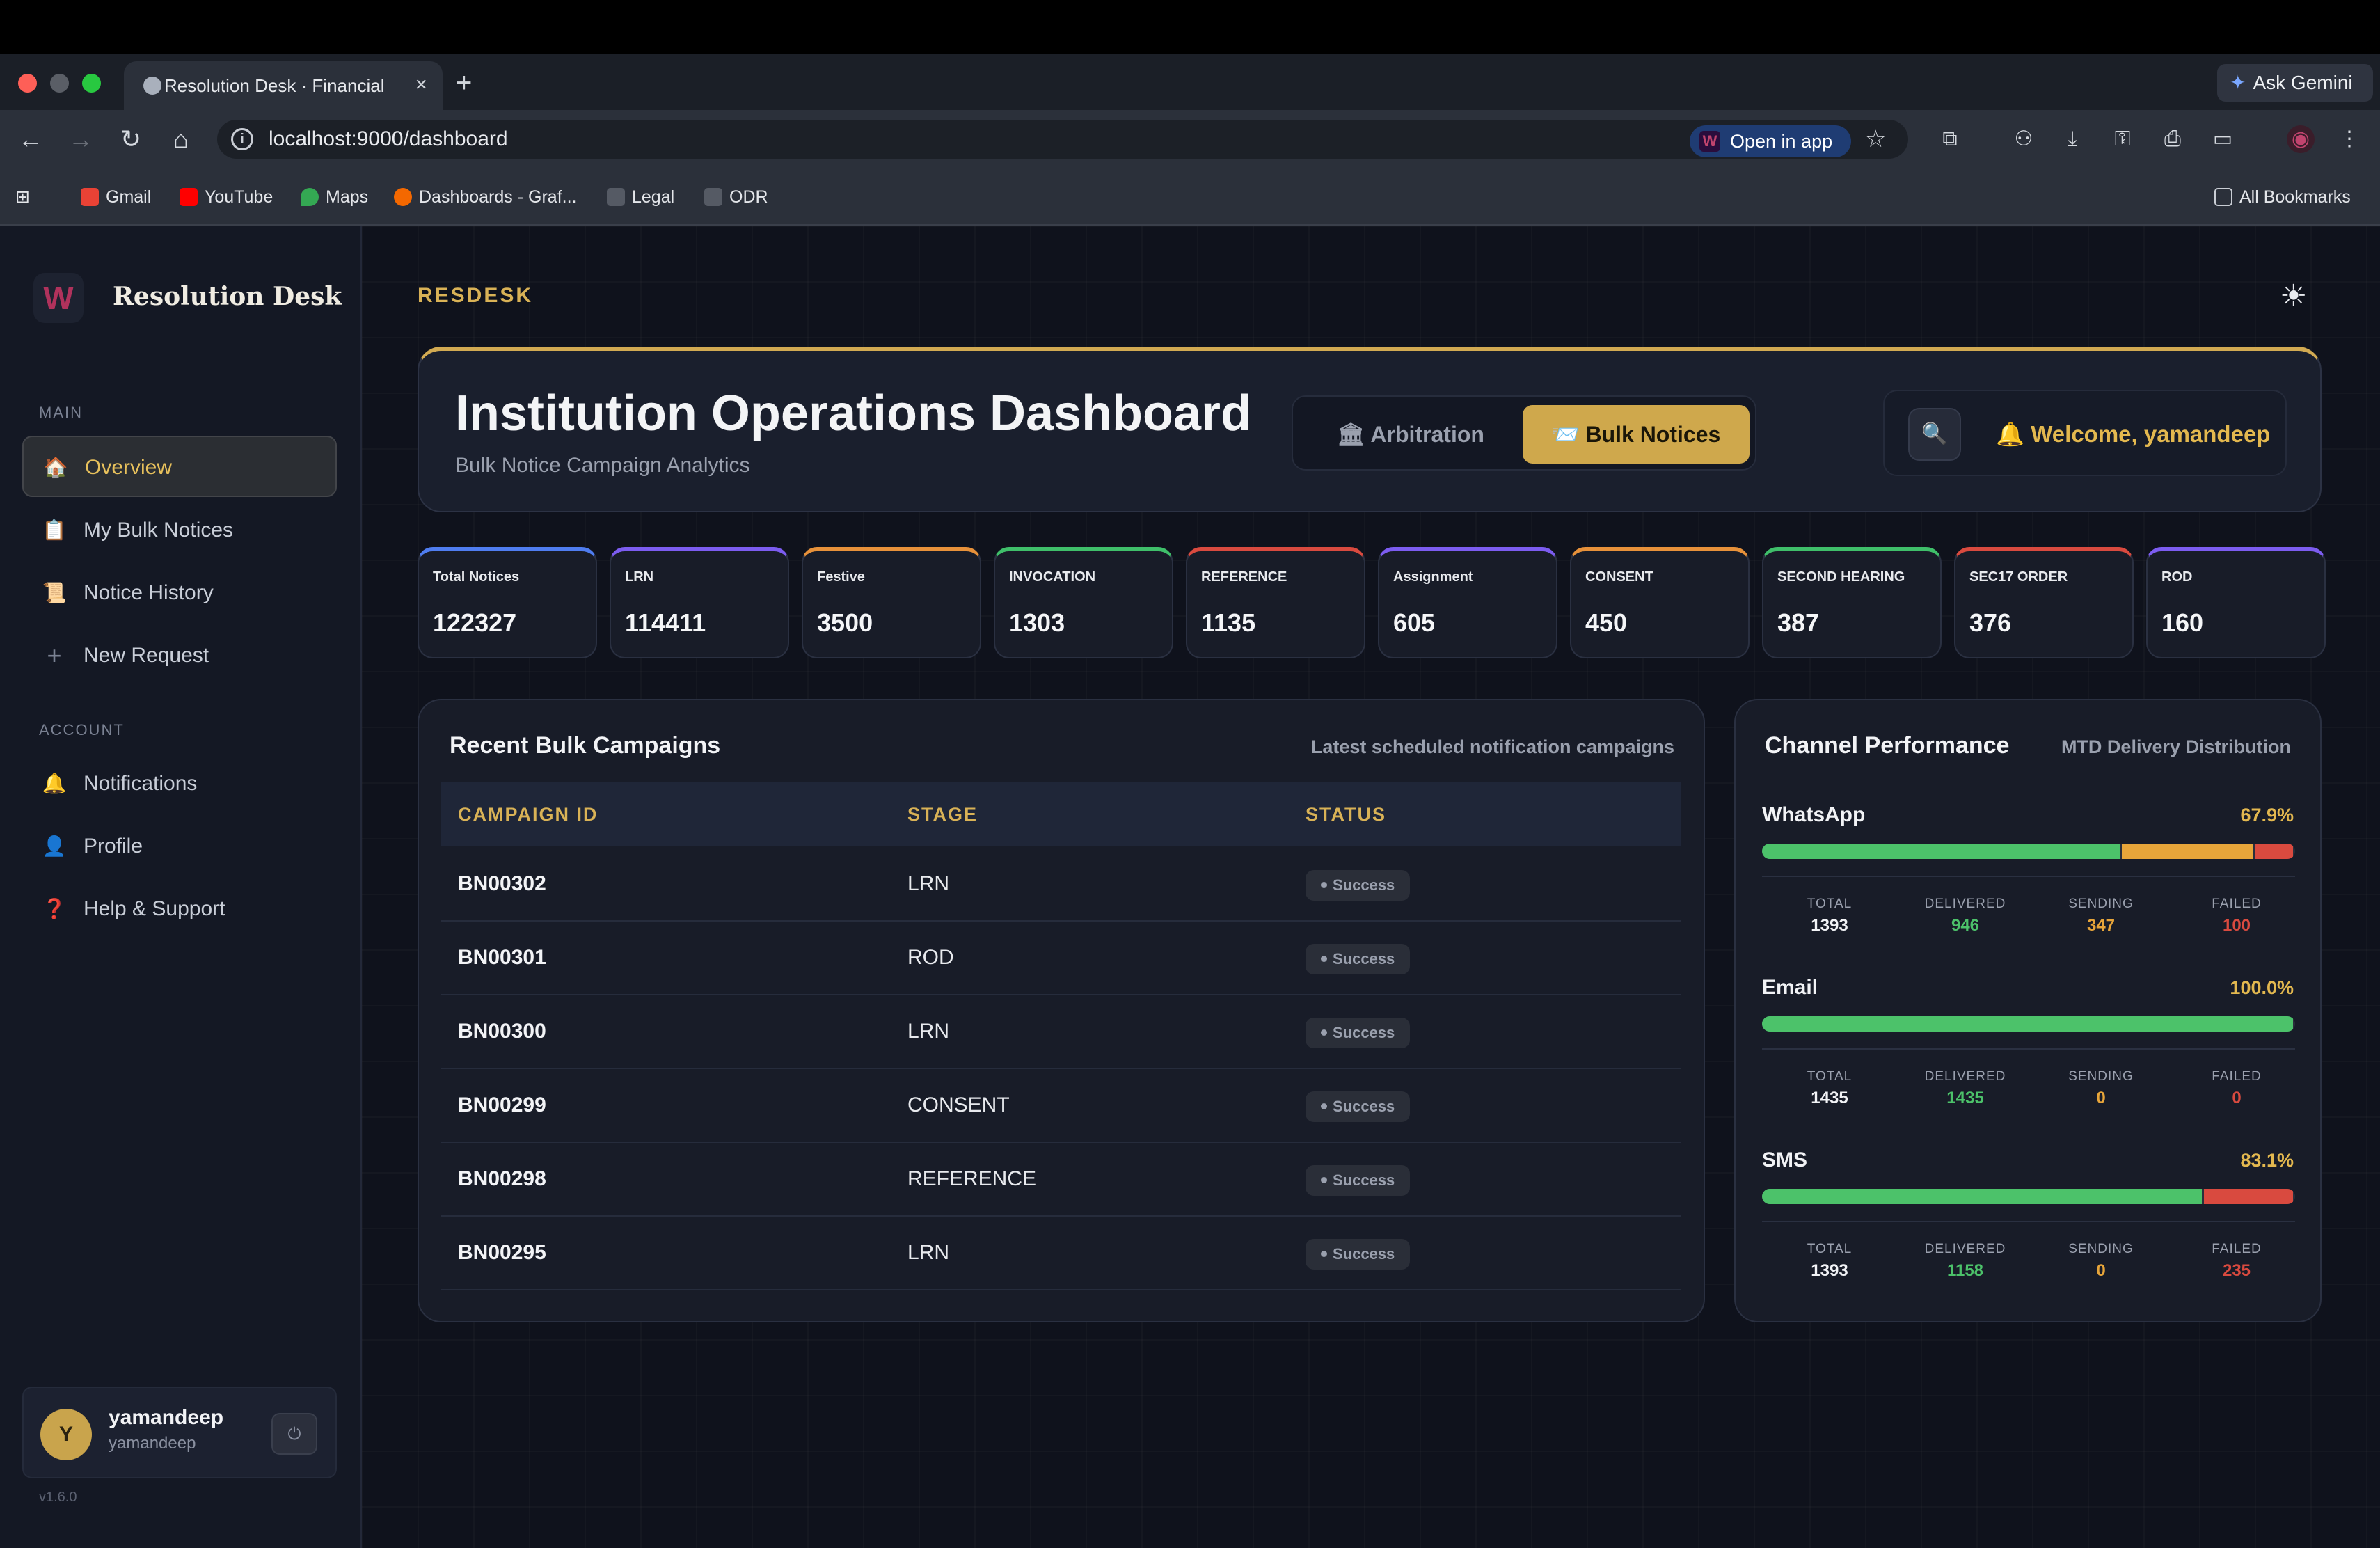  What do you see at coordinates (1660, 602) in the screenshot?
I see `stat-card-consent: CONSENT 450` at bounding box center [1660, 602].